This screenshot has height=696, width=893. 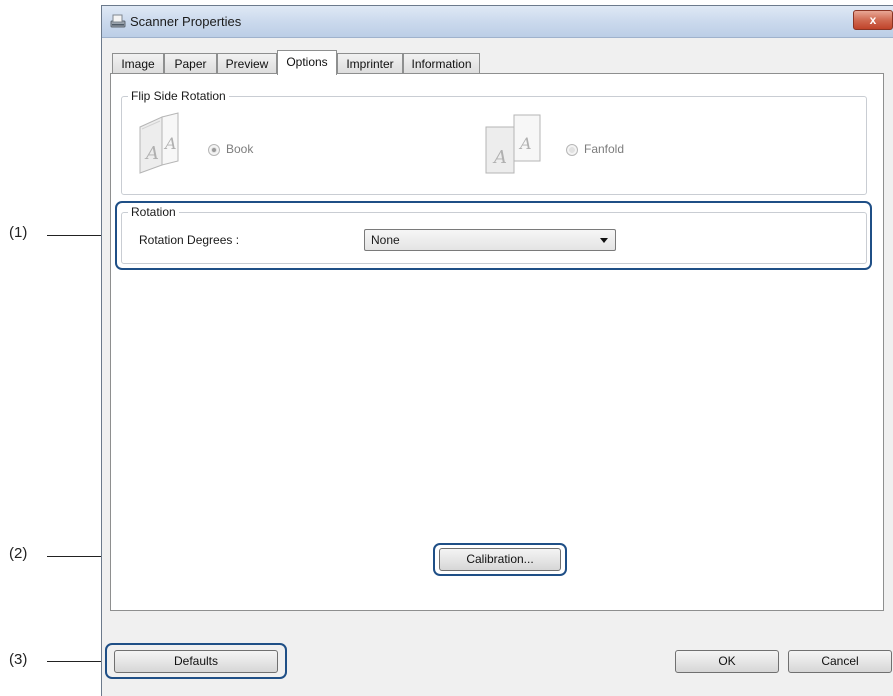 I want to click on title-bar: Scanner Properties x, so click(x=497, y=22).